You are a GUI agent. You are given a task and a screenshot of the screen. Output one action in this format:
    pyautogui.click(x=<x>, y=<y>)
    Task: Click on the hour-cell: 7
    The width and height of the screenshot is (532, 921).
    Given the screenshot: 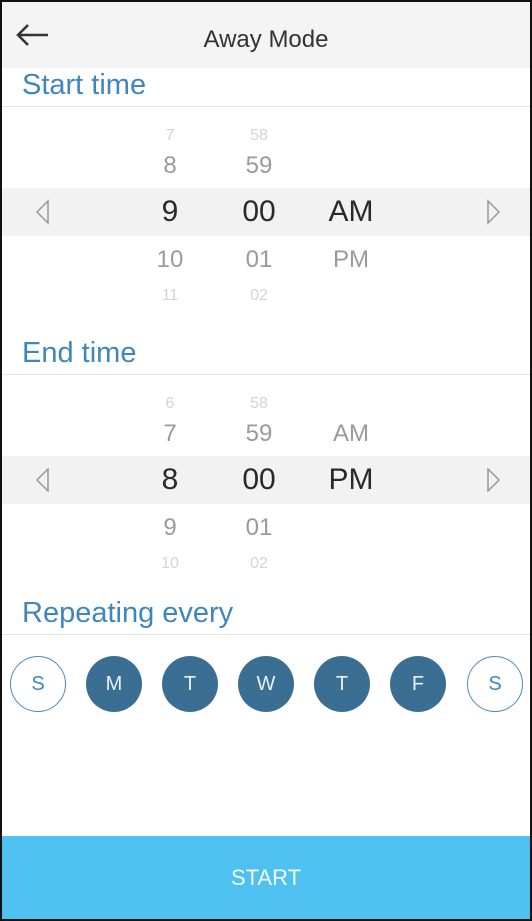 What is the action you would take?
    pyautogui.click(x=170, y=433)
    